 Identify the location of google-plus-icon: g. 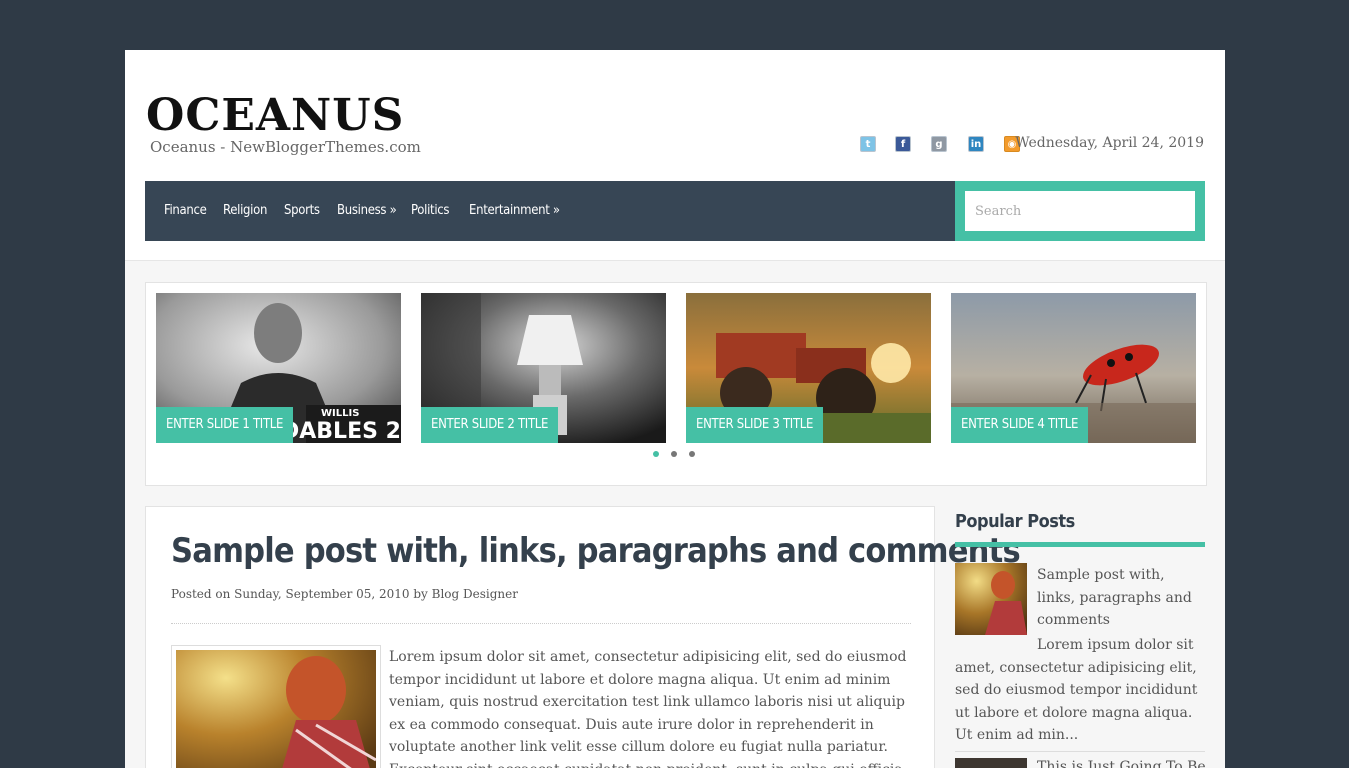
(939, 144).